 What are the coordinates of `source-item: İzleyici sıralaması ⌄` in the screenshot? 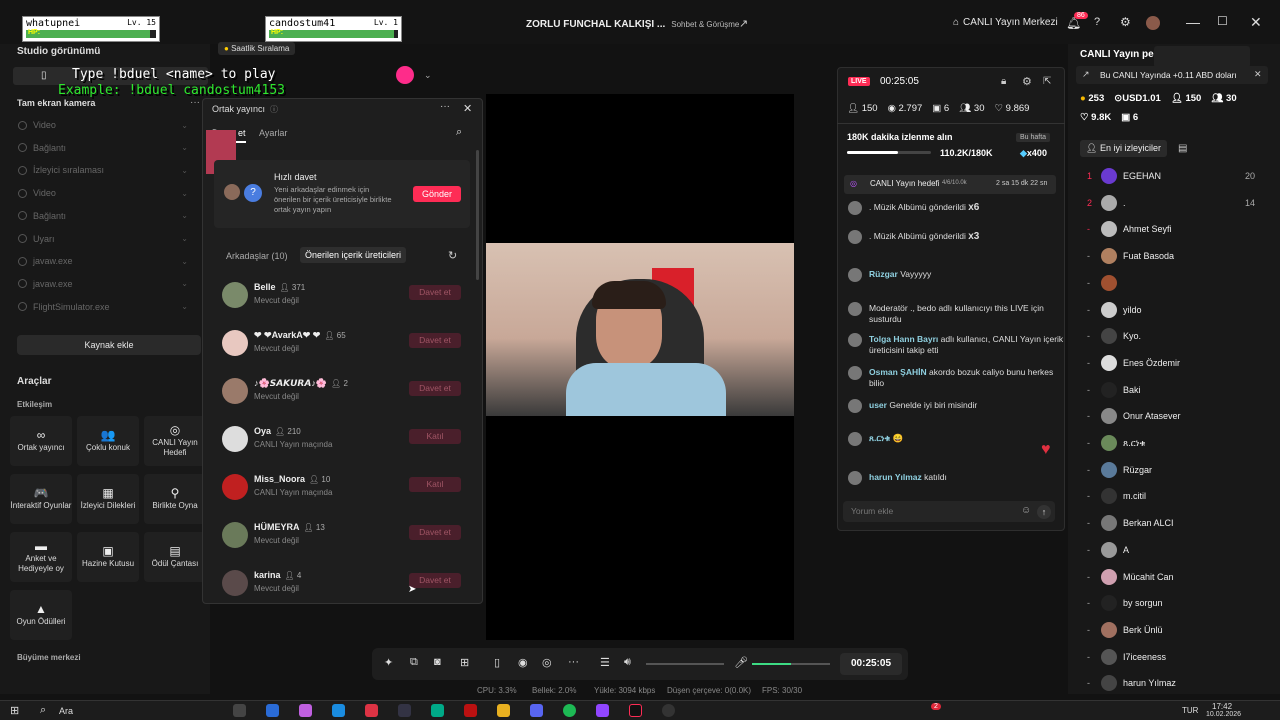 It's located at (103, 170).